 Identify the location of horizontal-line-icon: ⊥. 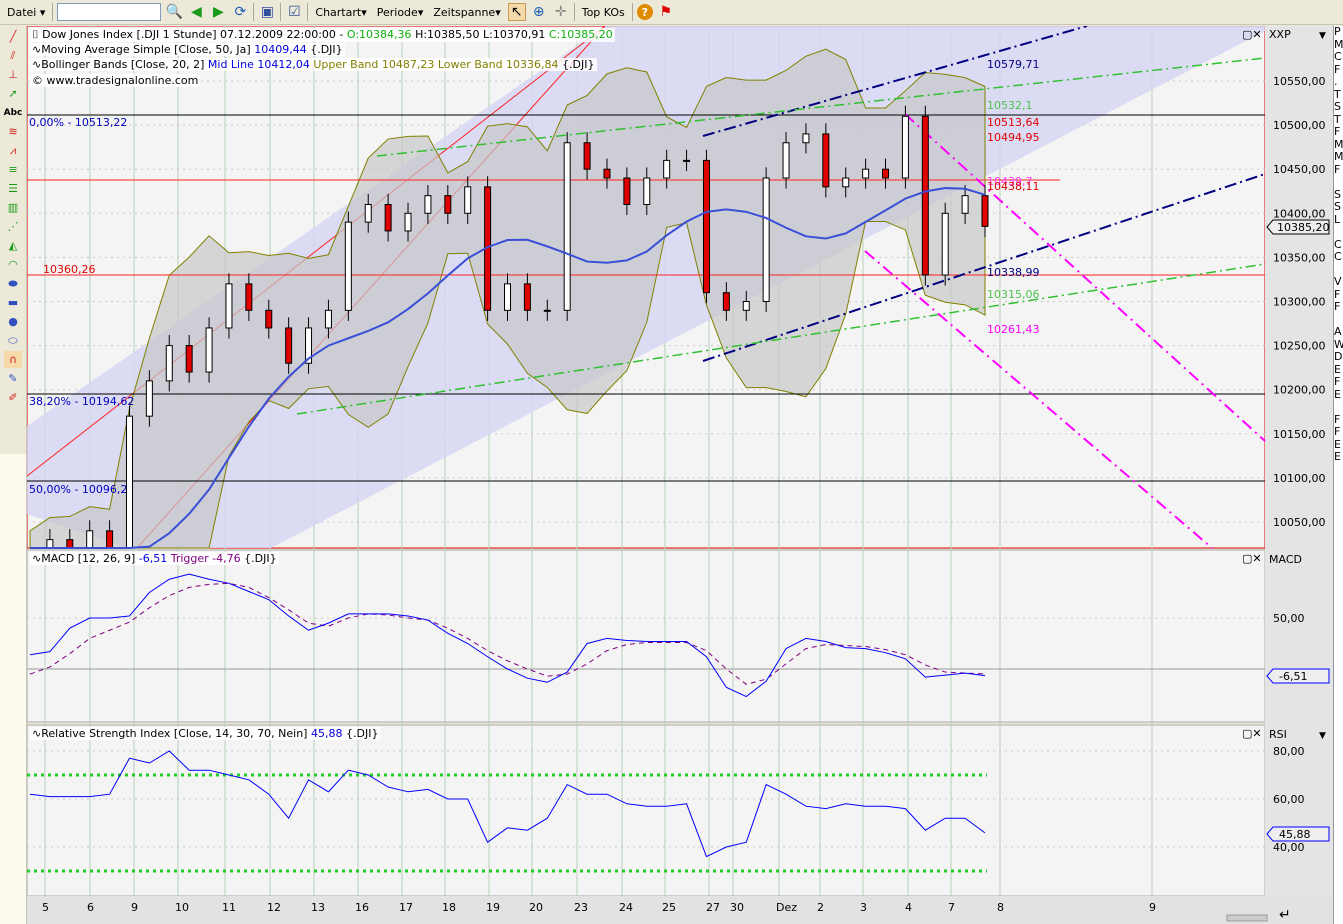
(13, 74).